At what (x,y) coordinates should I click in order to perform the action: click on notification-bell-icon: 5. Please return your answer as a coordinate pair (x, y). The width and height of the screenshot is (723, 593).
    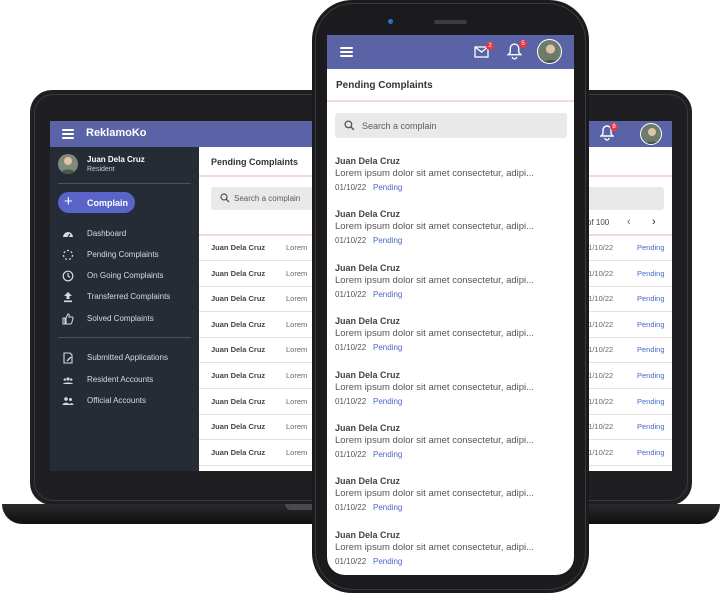
    Looking at the image, I should click on (516, 50).